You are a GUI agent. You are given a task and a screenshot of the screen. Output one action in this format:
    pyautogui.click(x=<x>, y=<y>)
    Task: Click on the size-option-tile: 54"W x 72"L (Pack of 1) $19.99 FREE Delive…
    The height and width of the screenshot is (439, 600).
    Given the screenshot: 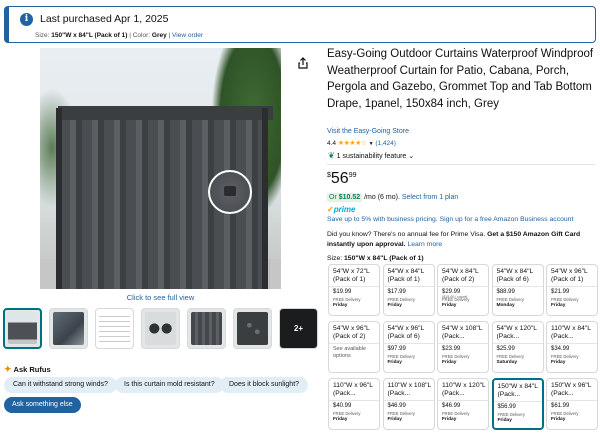 What is the action you would take?
    pyautogui.click(x=354, y=290)
    